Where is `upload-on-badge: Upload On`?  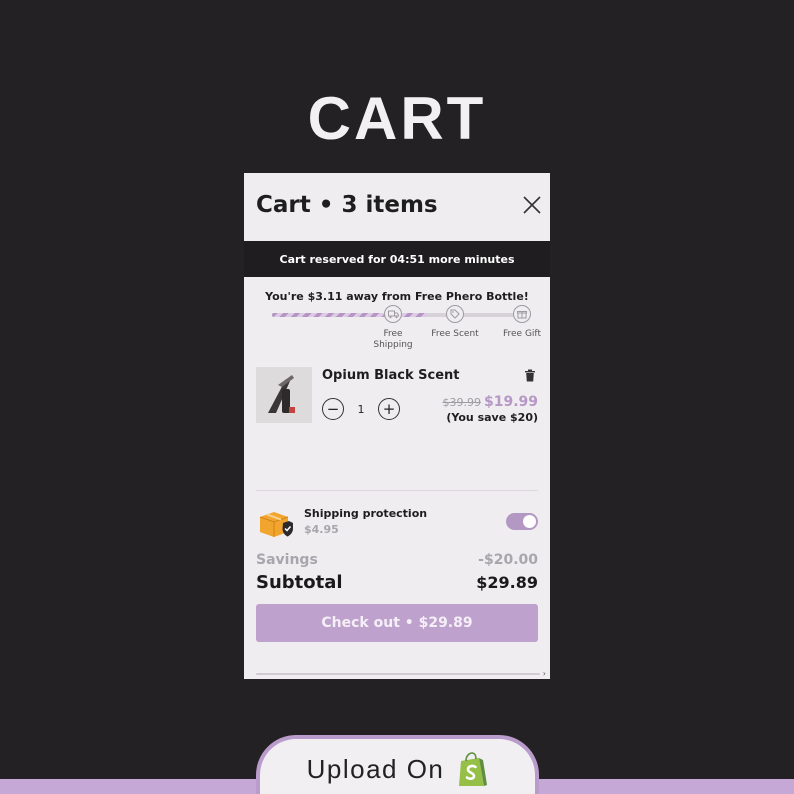
upload-on-badge: Upload On is located at coordinates (397, 764).